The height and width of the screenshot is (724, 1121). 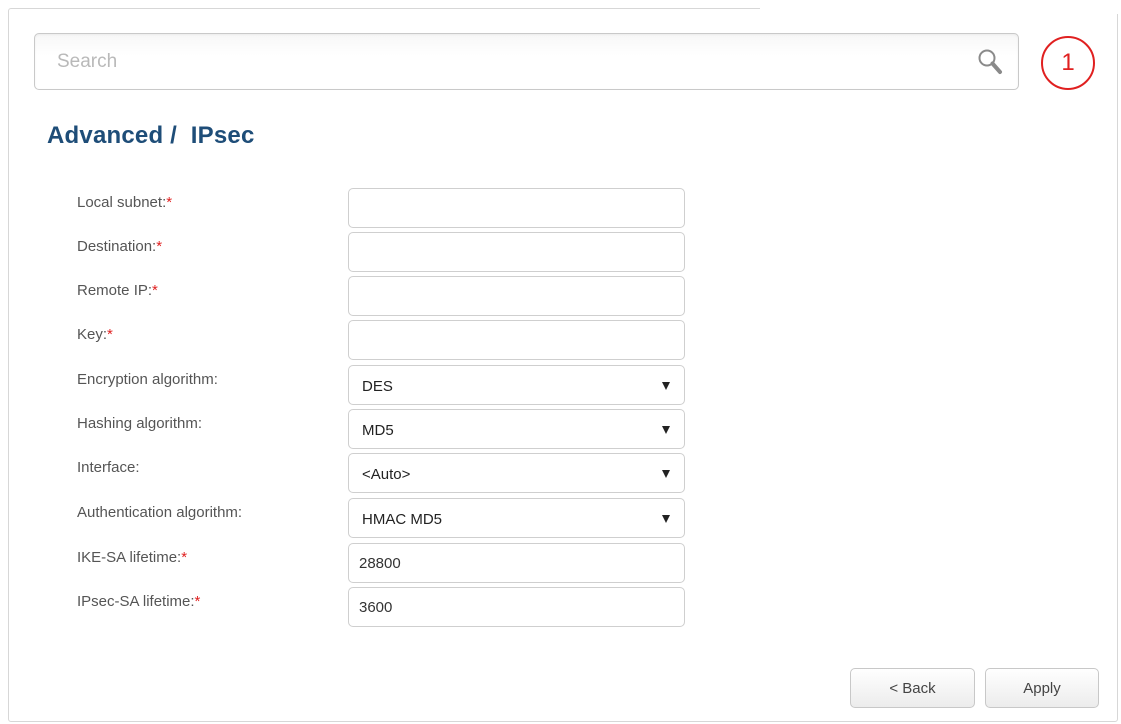 I want to click on form-row-key: Key:*, so click(x=350, y=340).